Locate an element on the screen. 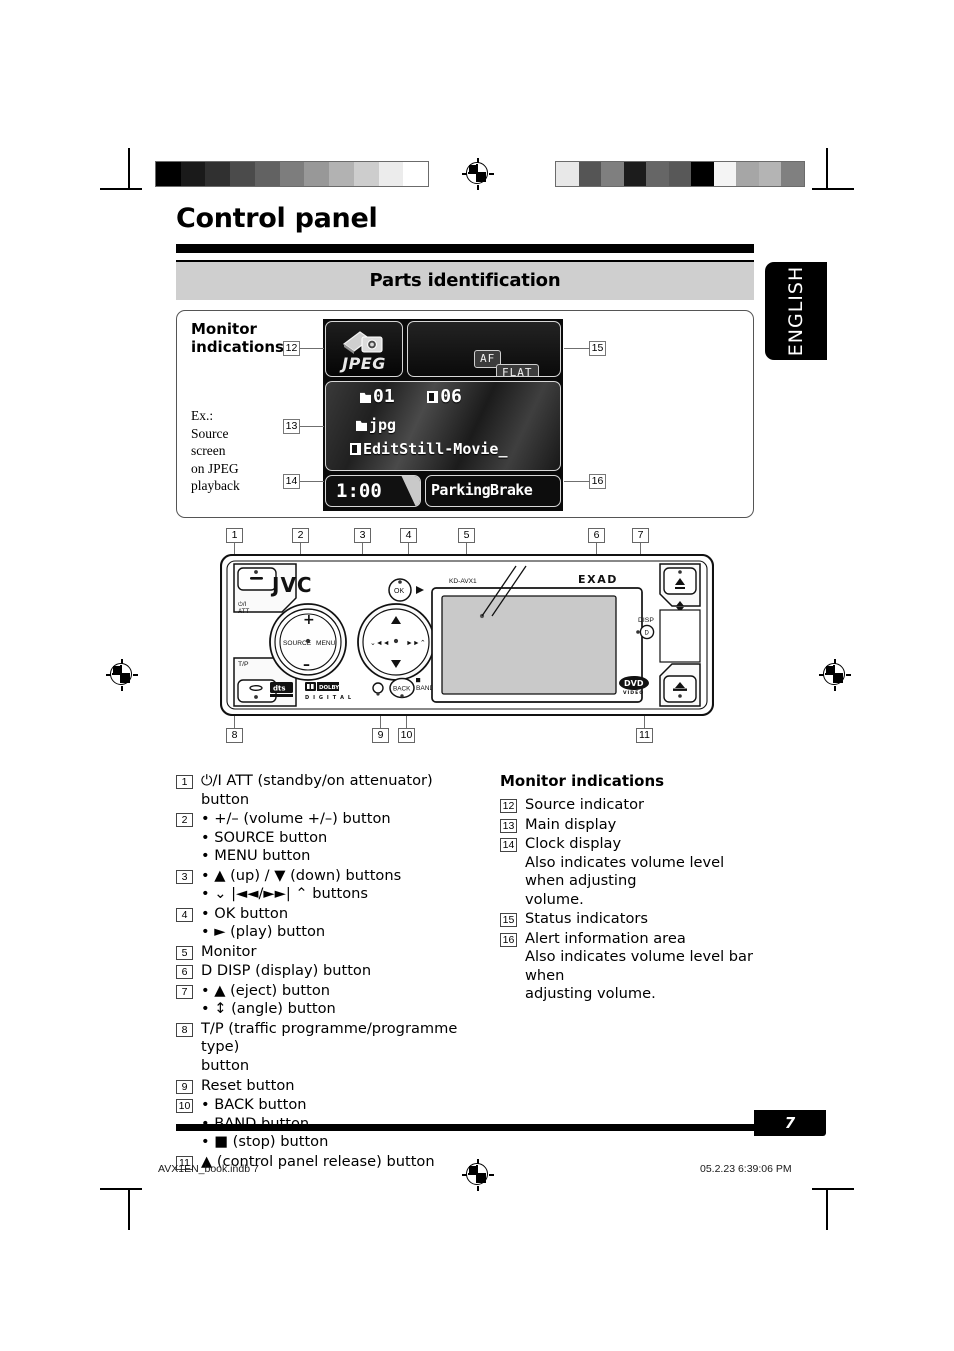 The image size is (954, 1351). legend-monitor-line-15-0: Status indicators is located at coordinates (586, 919).